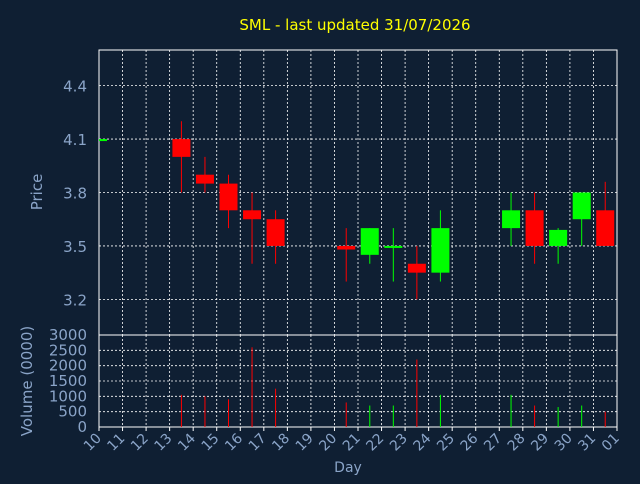 This screenshot has height=484, width=640. What do you see at coordinates (75, 247) in the screenshot?
I see `price-tick-label: 3.5` at bounding box center [75, 247].